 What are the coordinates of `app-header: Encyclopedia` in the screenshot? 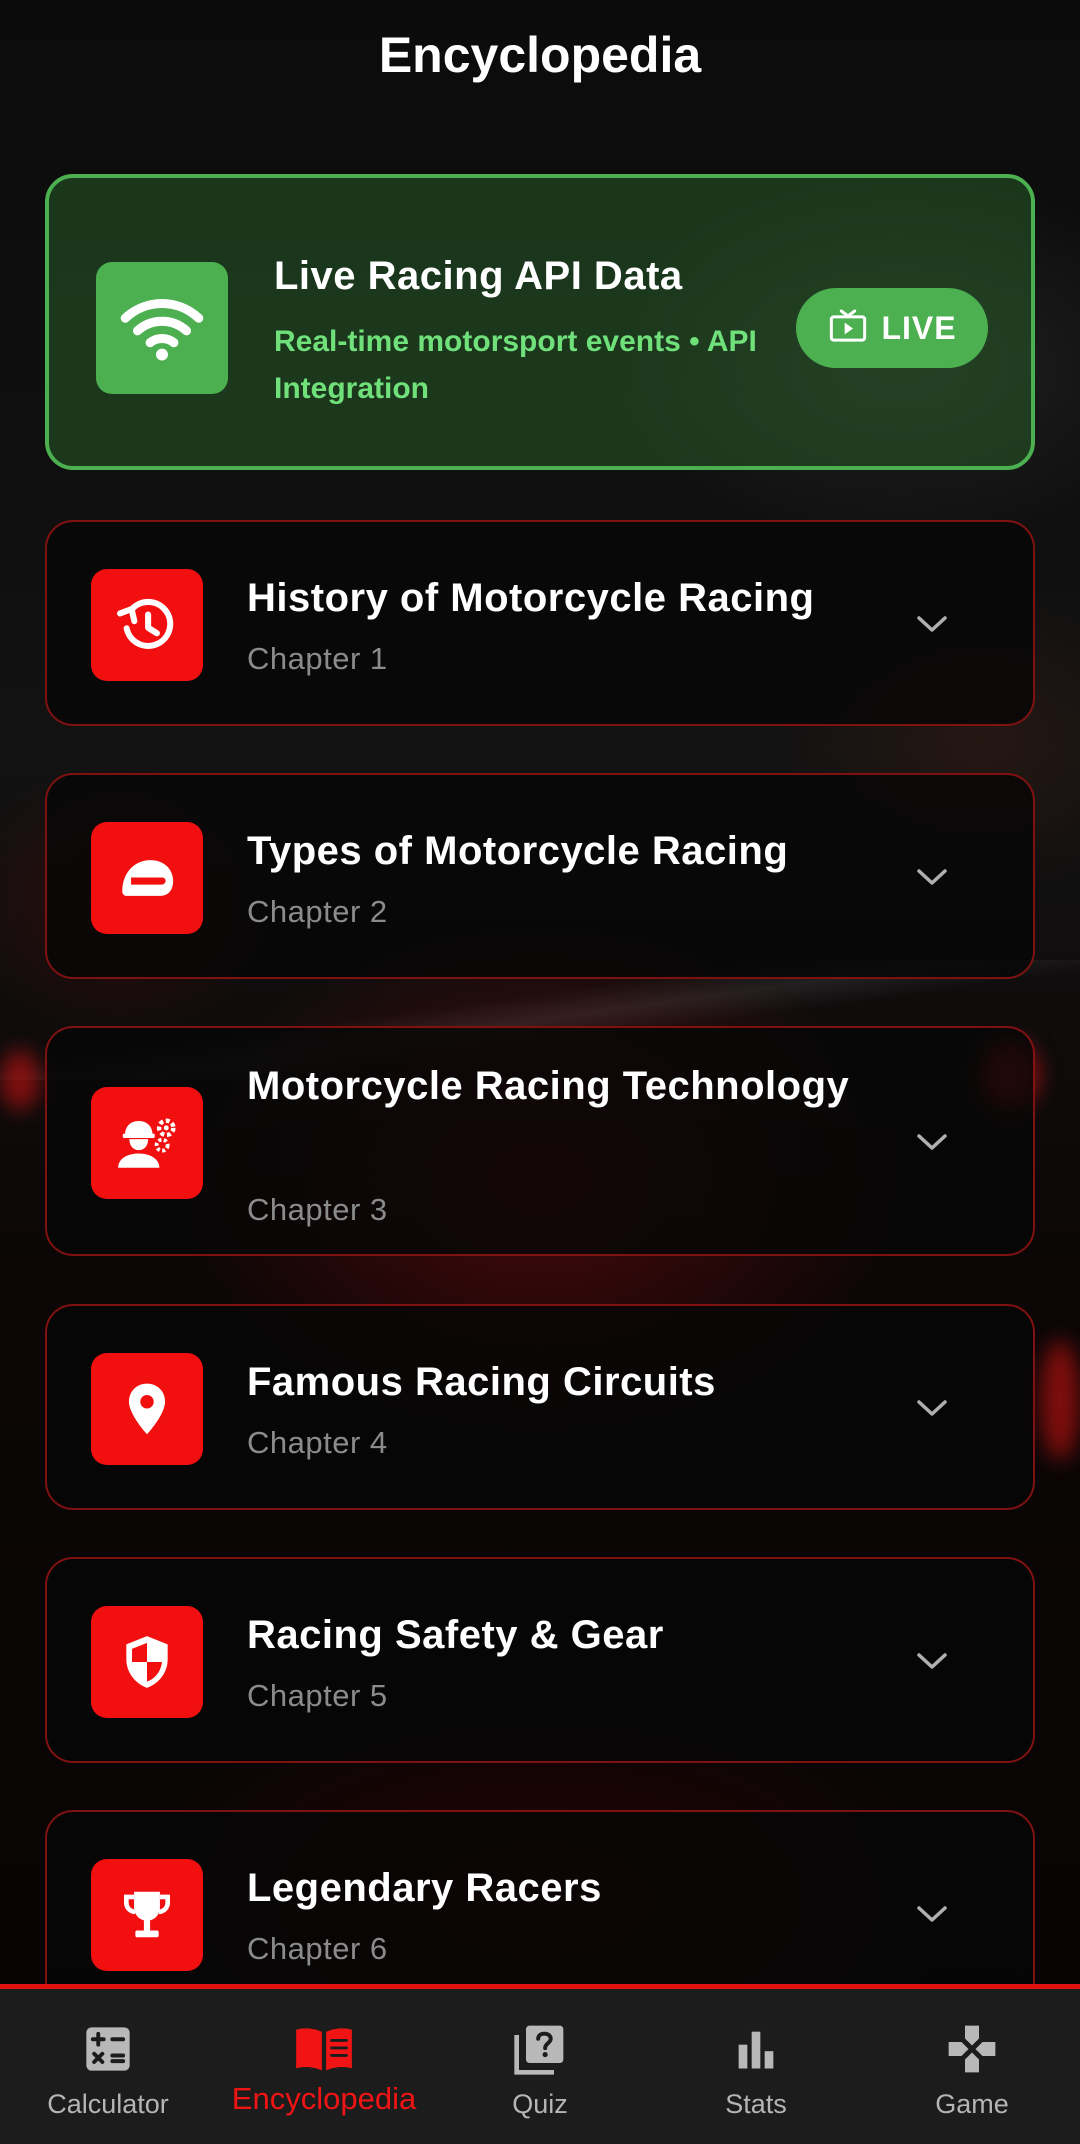 It's located at (540, 55).